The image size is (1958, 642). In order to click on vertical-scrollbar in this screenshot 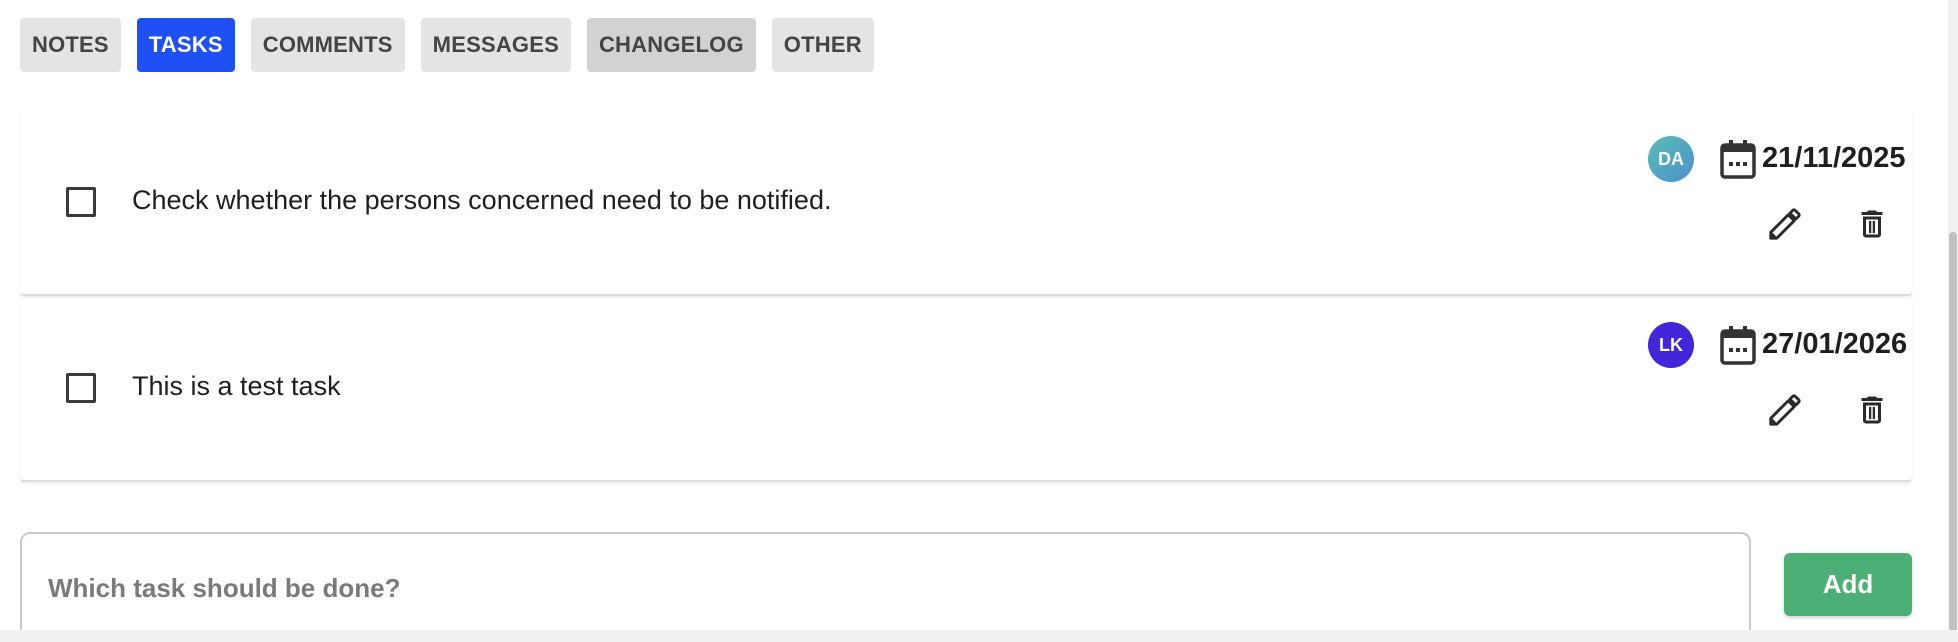, I will do `click(1953, 321)`.